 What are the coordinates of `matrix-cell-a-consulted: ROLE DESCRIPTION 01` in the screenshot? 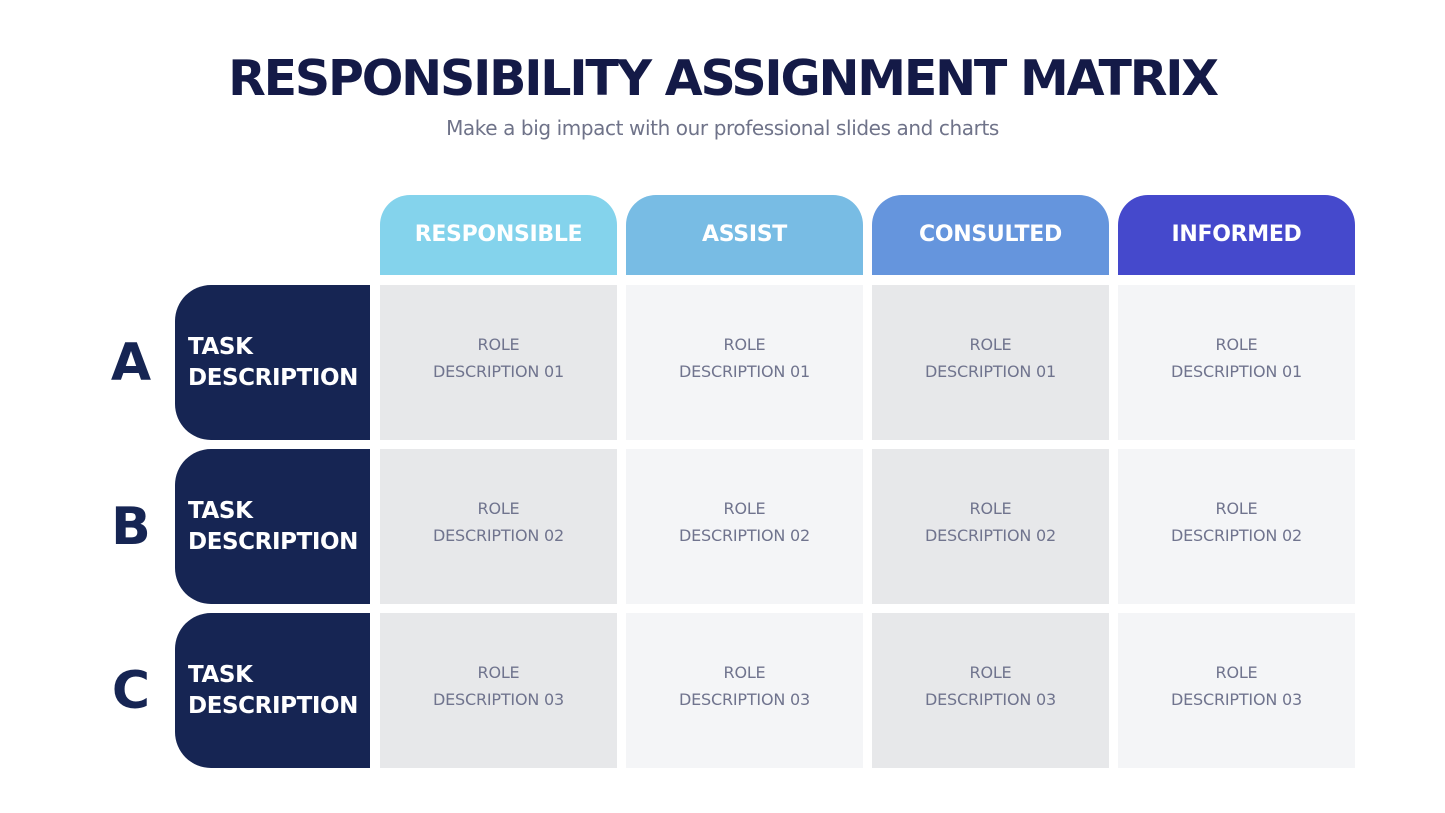 It's located at (990, 362).